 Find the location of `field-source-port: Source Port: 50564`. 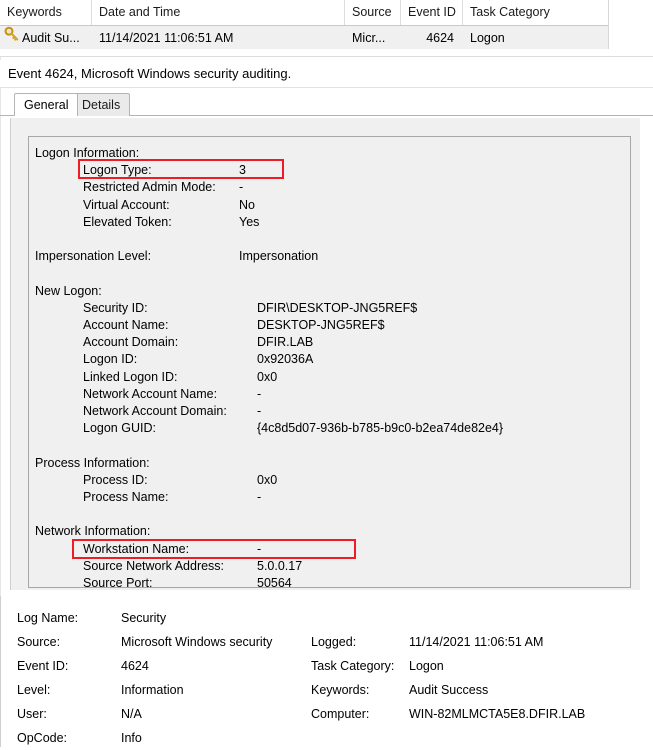

field-source-port: Source Port: 50564 is located at coordinates (332, 581).